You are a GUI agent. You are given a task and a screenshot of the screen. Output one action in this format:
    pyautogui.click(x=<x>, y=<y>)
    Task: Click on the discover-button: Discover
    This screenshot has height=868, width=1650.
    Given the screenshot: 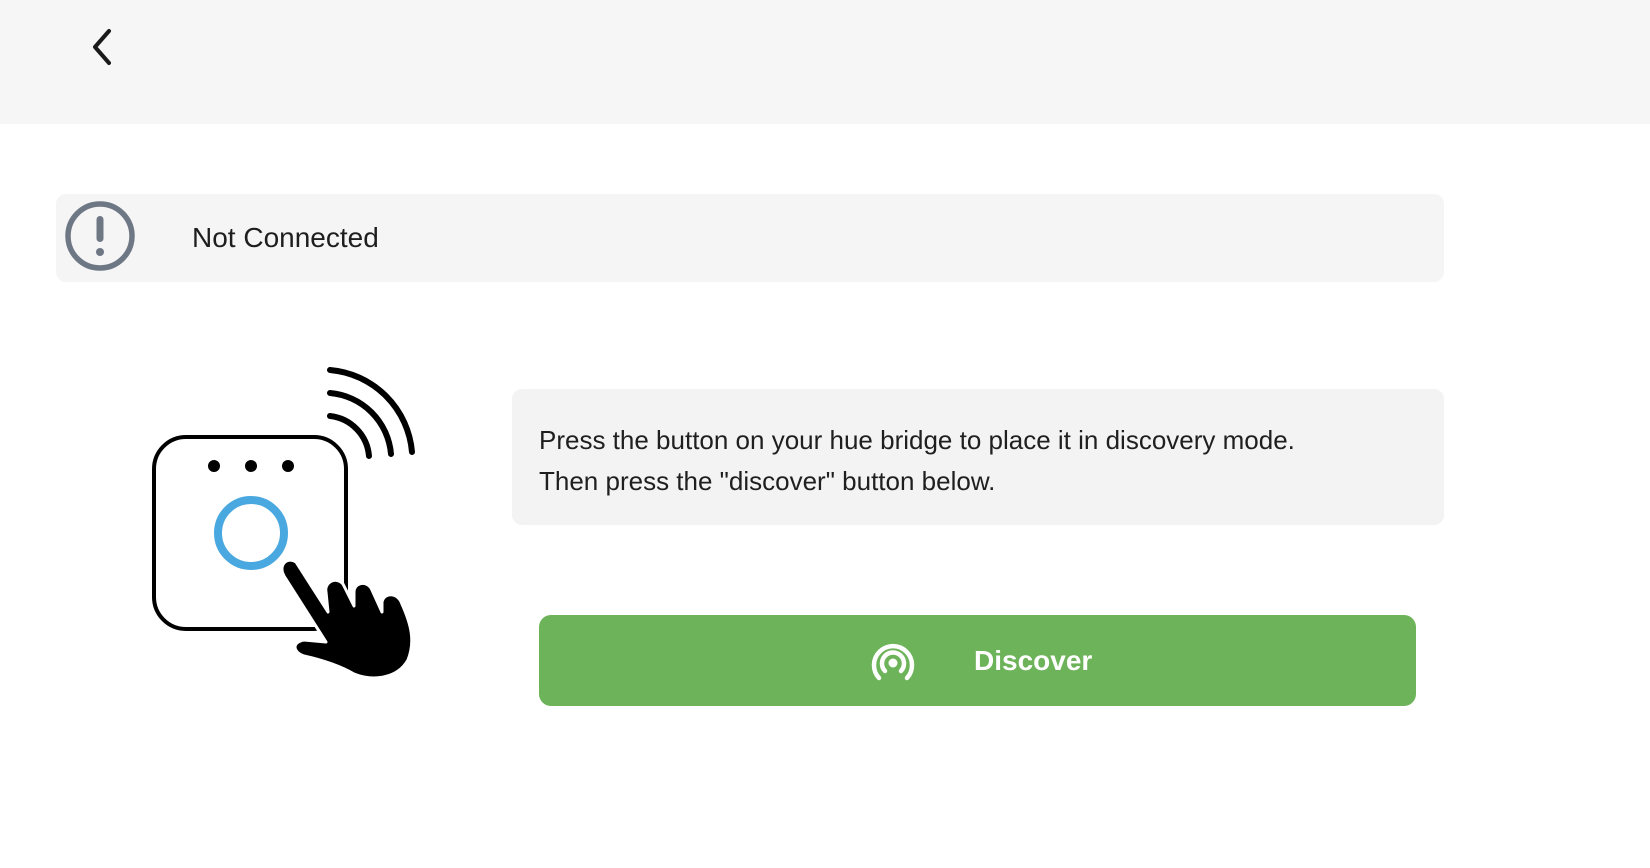 What is the action you would take?
    pyautogui.click(x=977, y=660)
    